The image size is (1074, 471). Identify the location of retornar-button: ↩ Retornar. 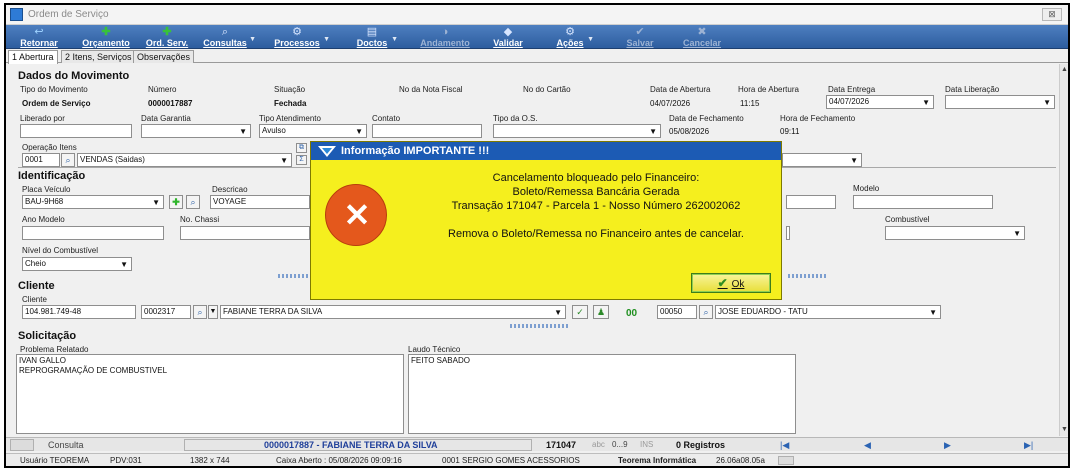
(39, 37).